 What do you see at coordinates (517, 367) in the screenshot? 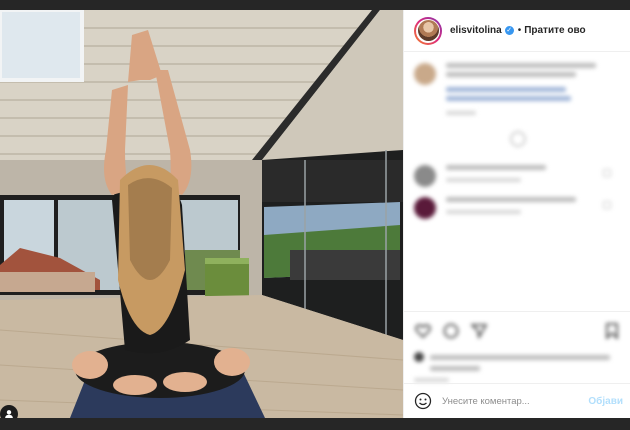
I see `likes-and-date` at bounding box center [517, 367].